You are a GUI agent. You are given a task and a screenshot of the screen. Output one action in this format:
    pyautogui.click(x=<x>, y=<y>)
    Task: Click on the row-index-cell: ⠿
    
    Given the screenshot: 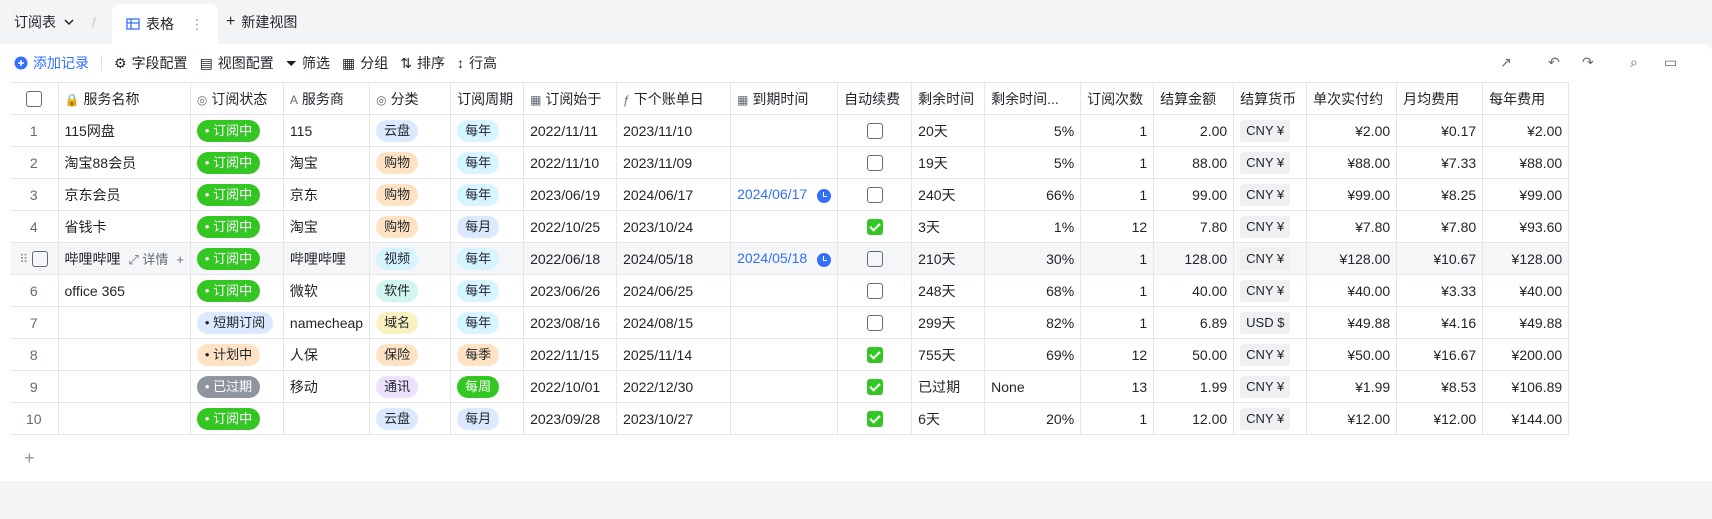 What is the action you would take?
    pyautogui.click(x=34, y=258)
    